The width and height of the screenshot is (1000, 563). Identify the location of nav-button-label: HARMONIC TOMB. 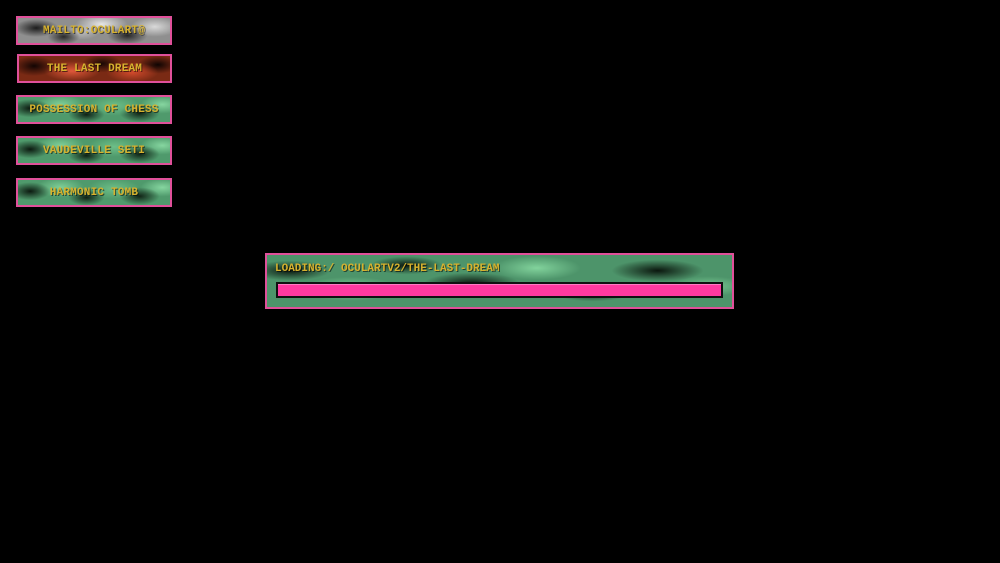
(94, 192).